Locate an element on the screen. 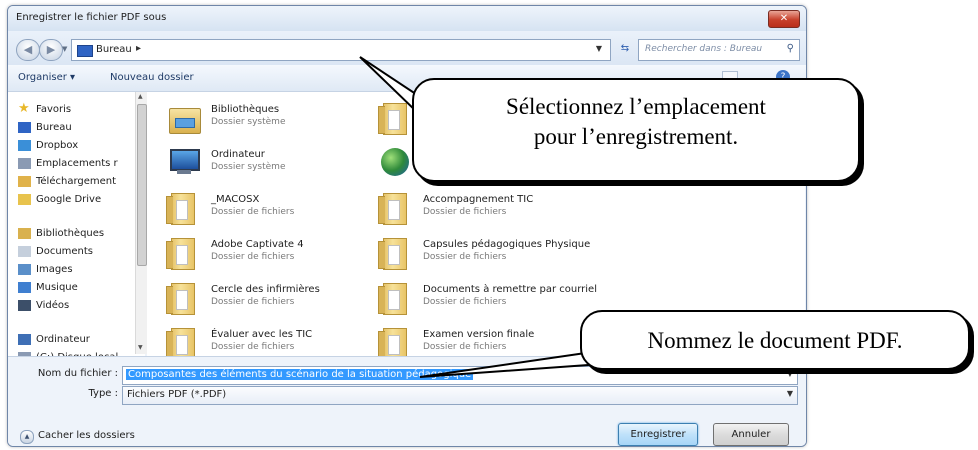  callout-location-line2: pour l’enregistrement. is located at coordinates (636, 136).